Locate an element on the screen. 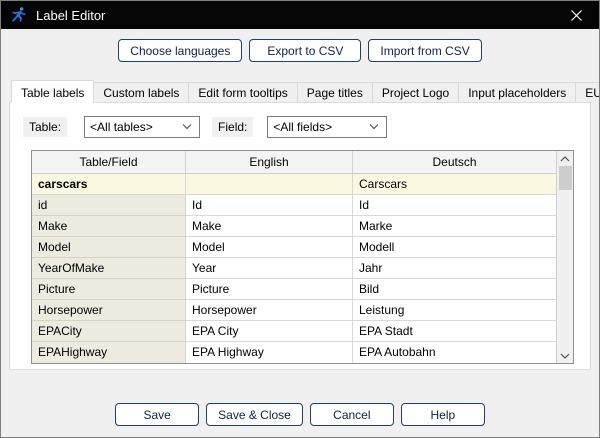  export-csv-button: Export to CSV is located at coordinates (305, 50).